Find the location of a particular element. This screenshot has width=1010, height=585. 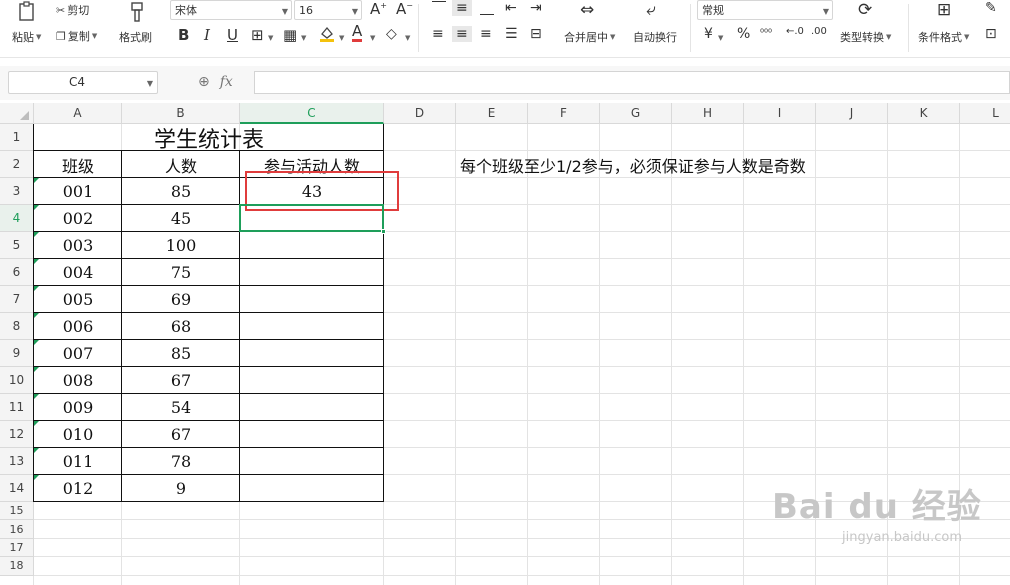

merge-dropdown-icon: ▼ is located at coordinates (612, 37).